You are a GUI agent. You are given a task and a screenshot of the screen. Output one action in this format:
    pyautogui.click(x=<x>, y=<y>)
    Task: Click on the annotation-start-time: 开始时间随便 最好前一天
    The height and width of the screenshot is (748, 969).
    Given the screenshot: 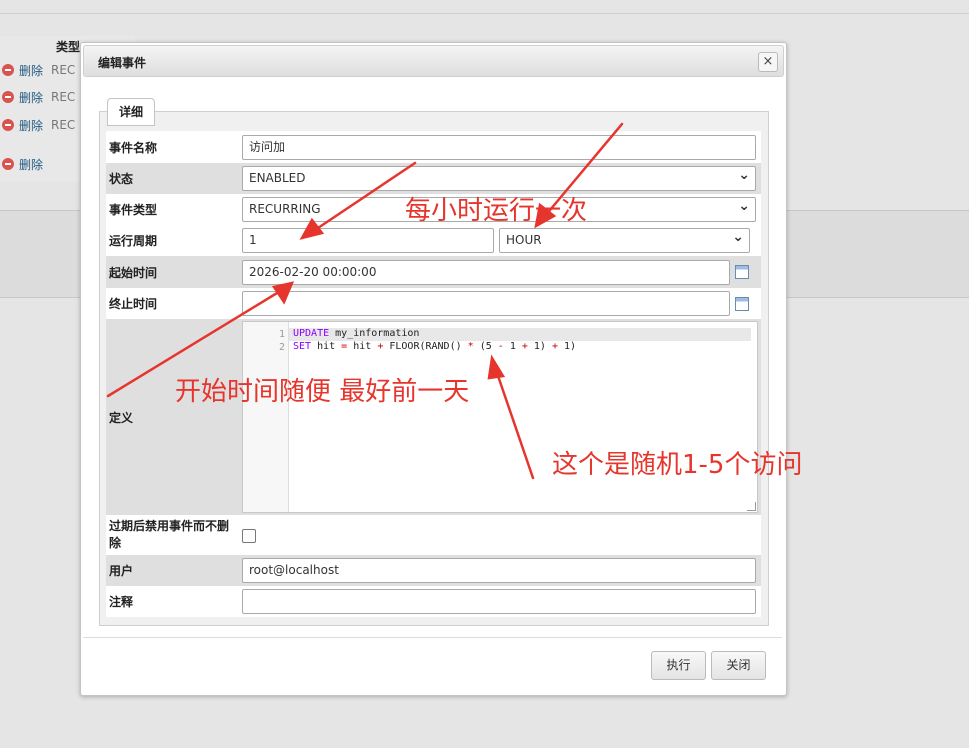 What is the action you would take?
    pyautogui.click(x=322, y=392)
    